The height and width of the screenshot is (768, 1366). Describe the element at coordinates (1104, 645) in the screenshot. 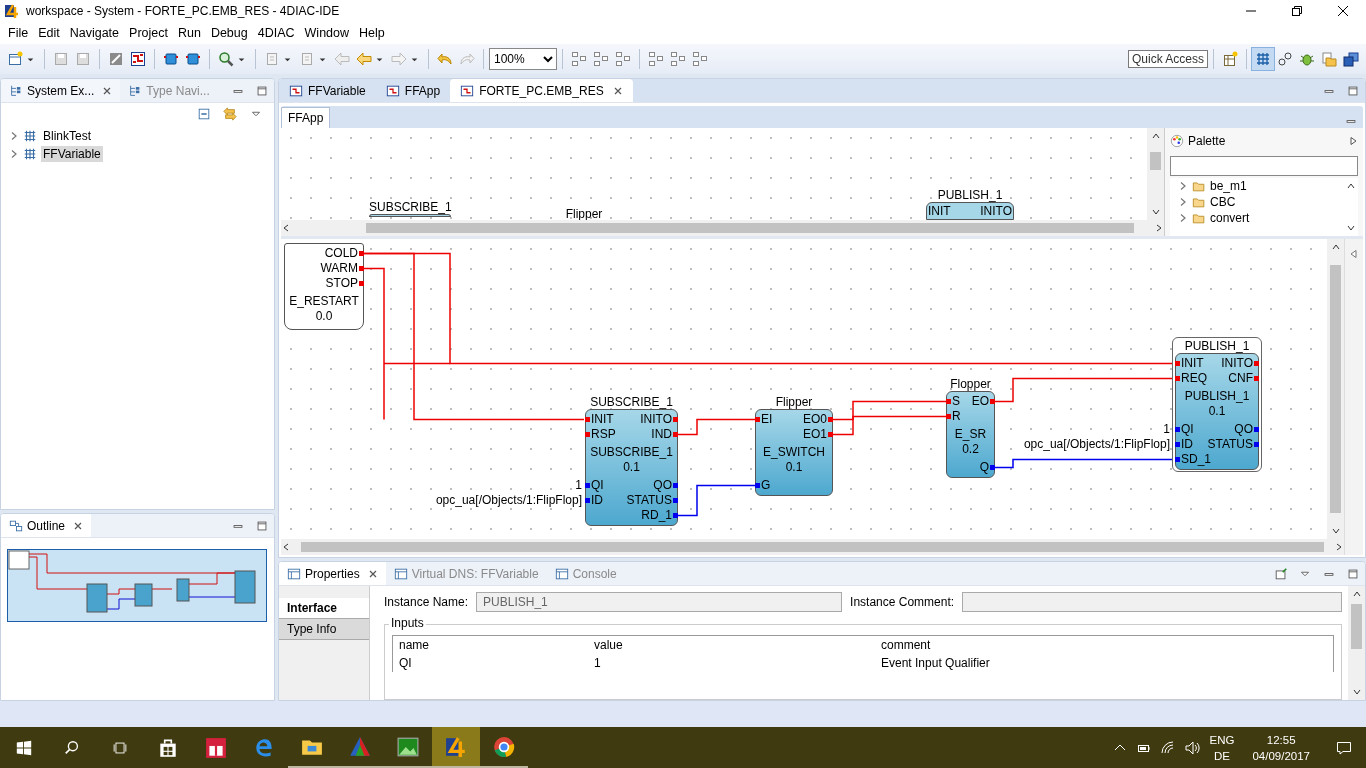

I see `column-header: comment` at that location.